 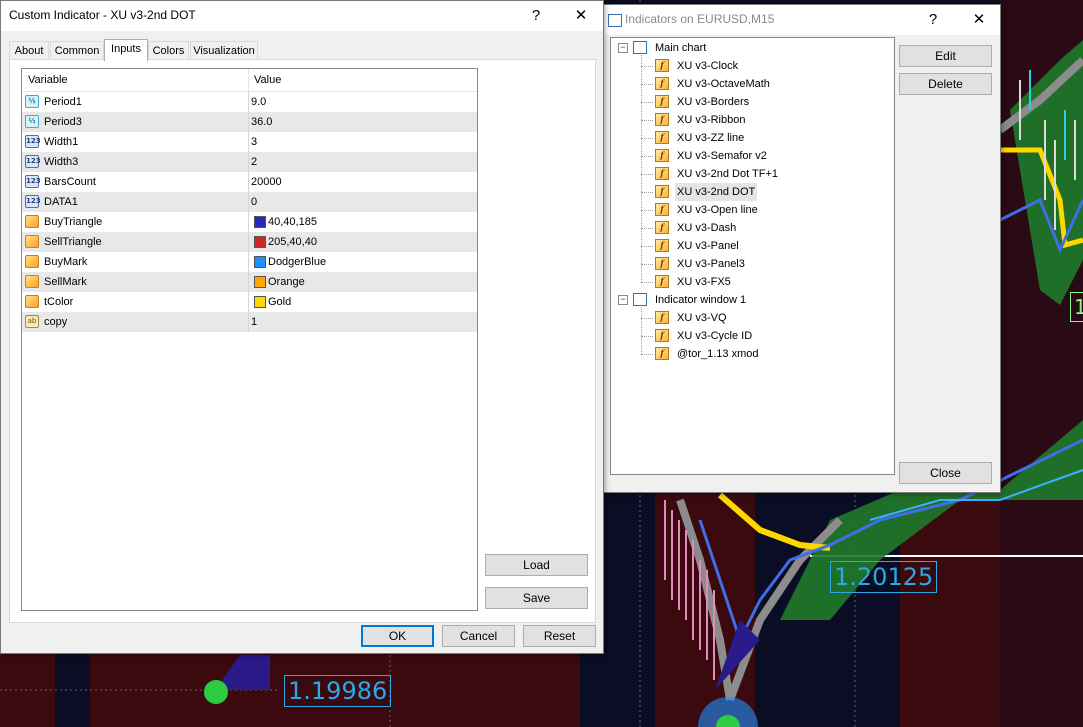 I want to click on tree-item-label: XU v3-VQ, so click(x=702, y=318).